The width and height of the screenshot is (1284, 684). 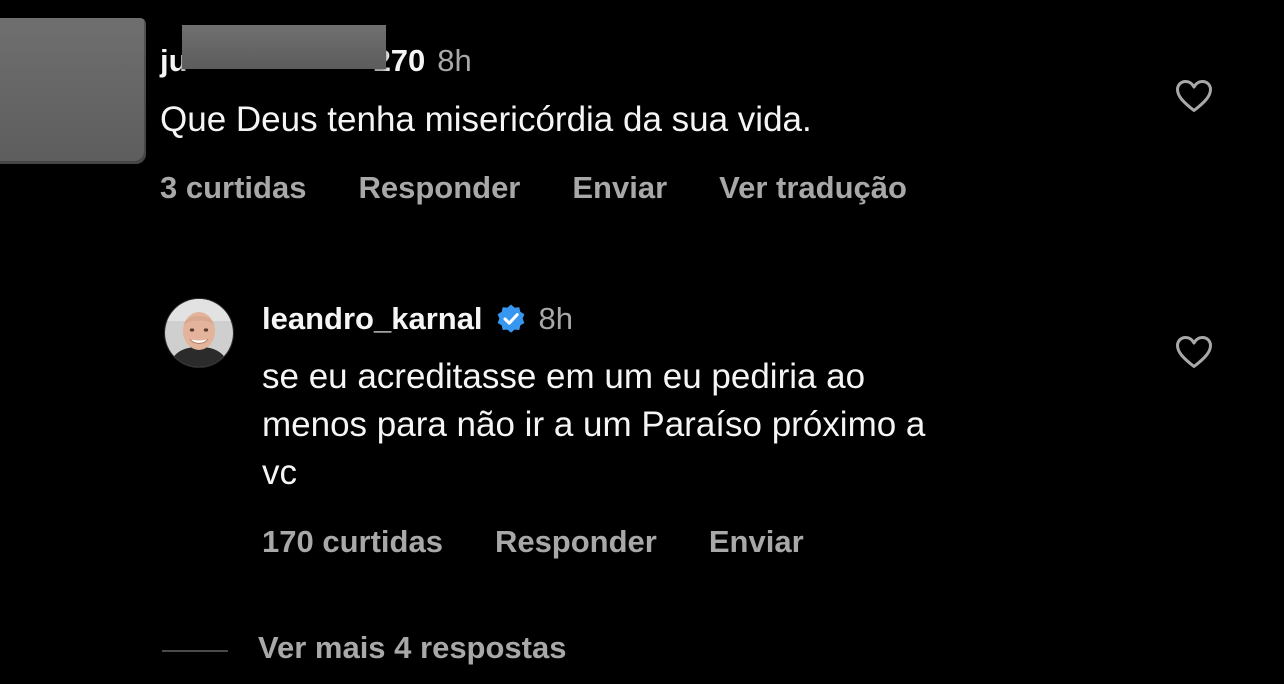 I want to click on reply-reply-button: Responder, so click(x=576, y=542).